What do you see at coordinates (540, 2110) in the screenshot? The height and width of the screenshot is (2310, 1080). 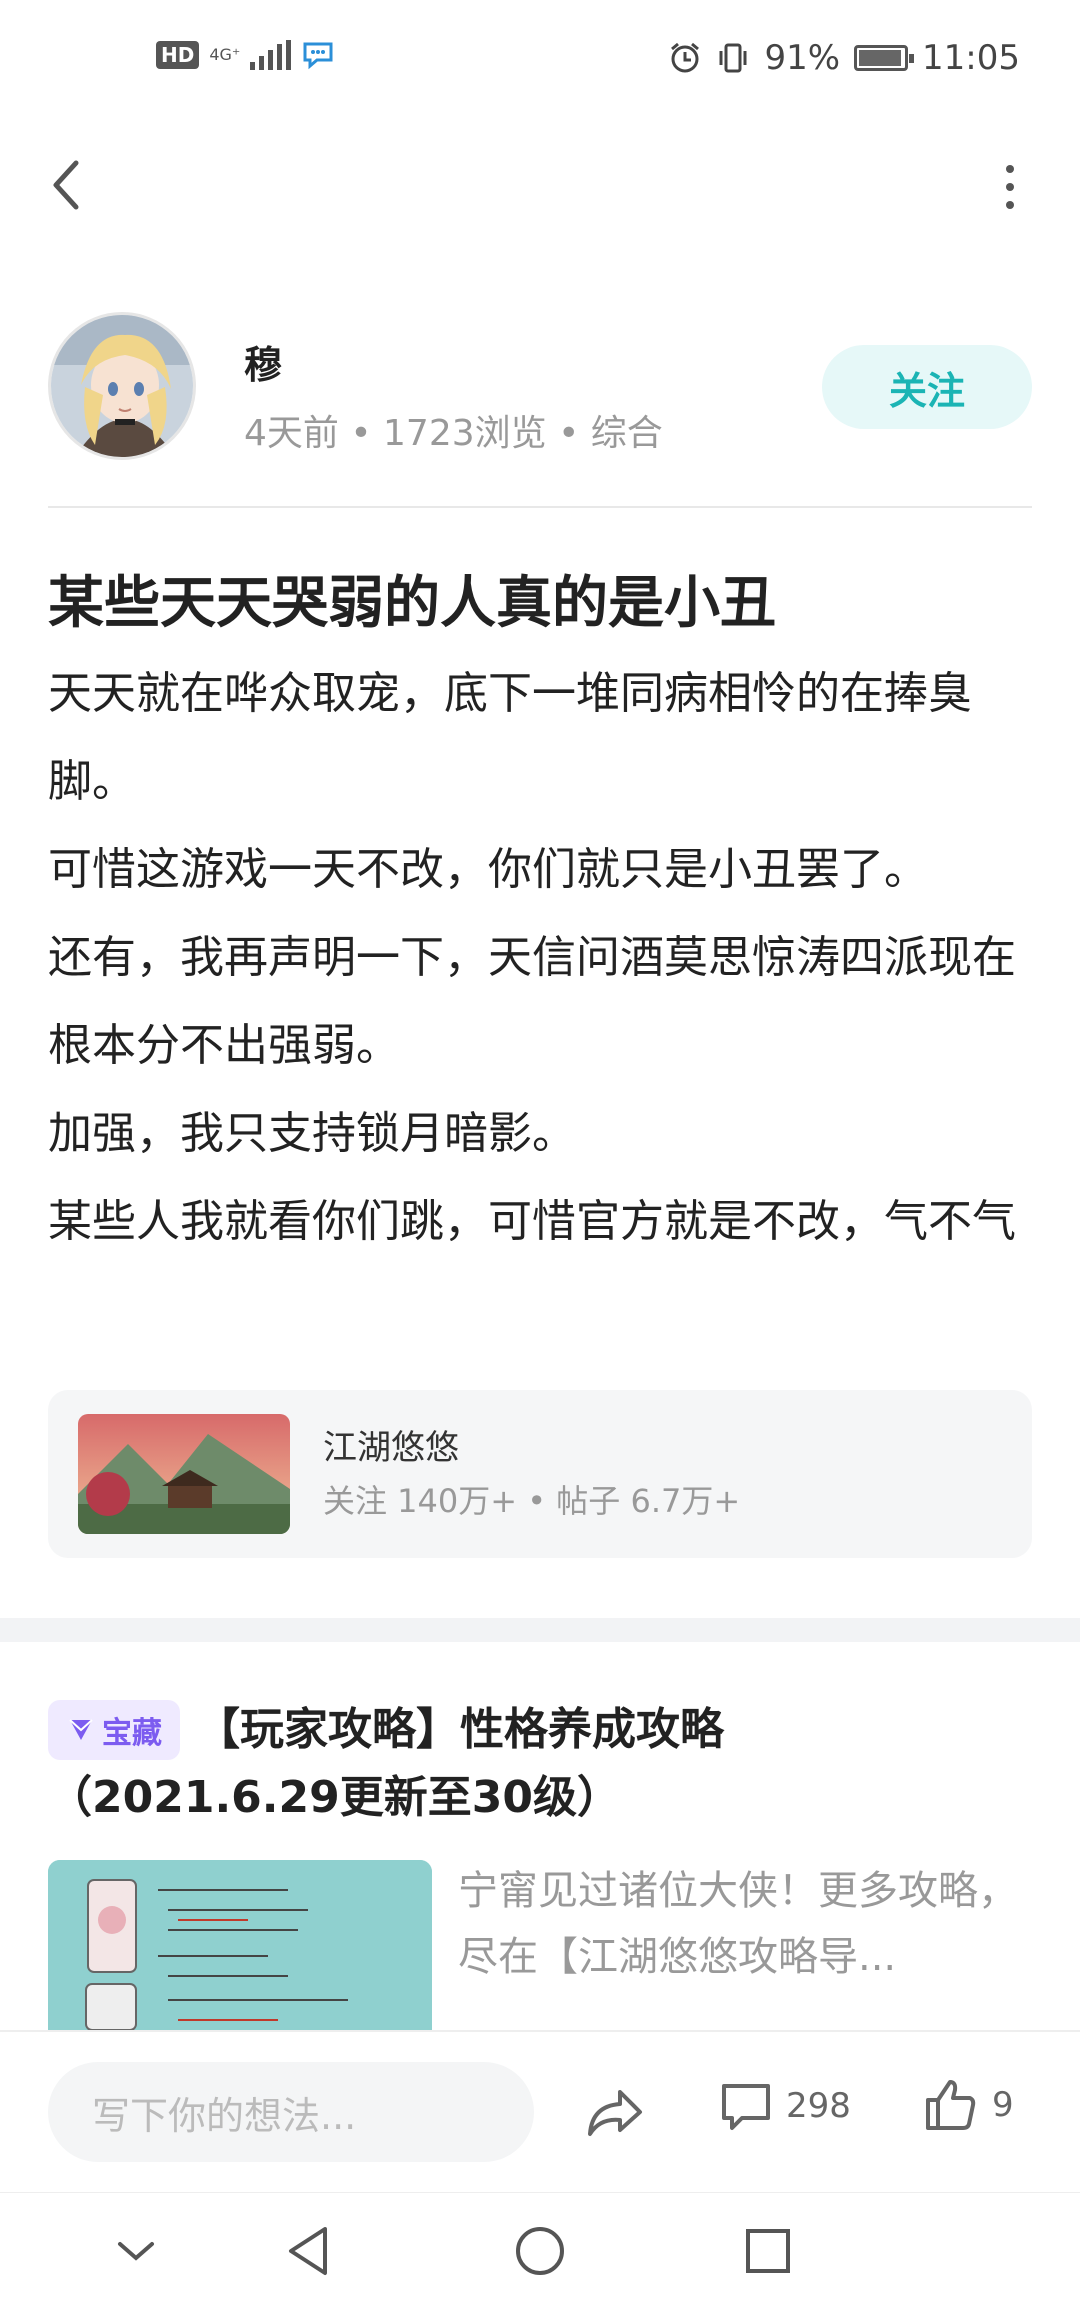 I see `bottom-action-bar: 写下你的想法... 298 9` at bounding box center [540, 2110].